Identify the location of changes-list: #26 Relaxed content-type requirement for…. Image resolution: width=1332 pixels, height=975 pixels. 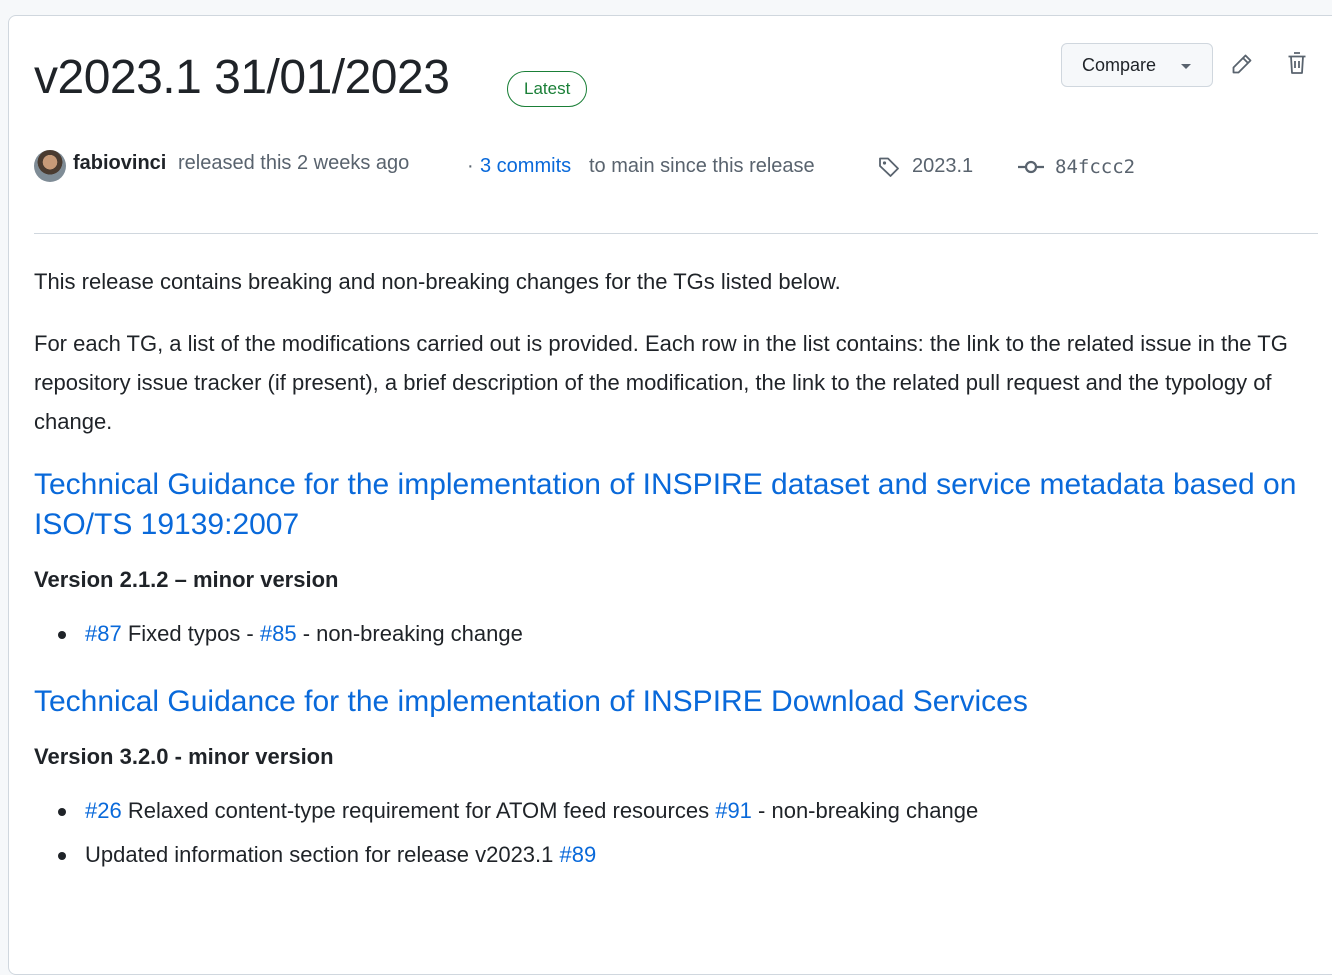
(679, 833).